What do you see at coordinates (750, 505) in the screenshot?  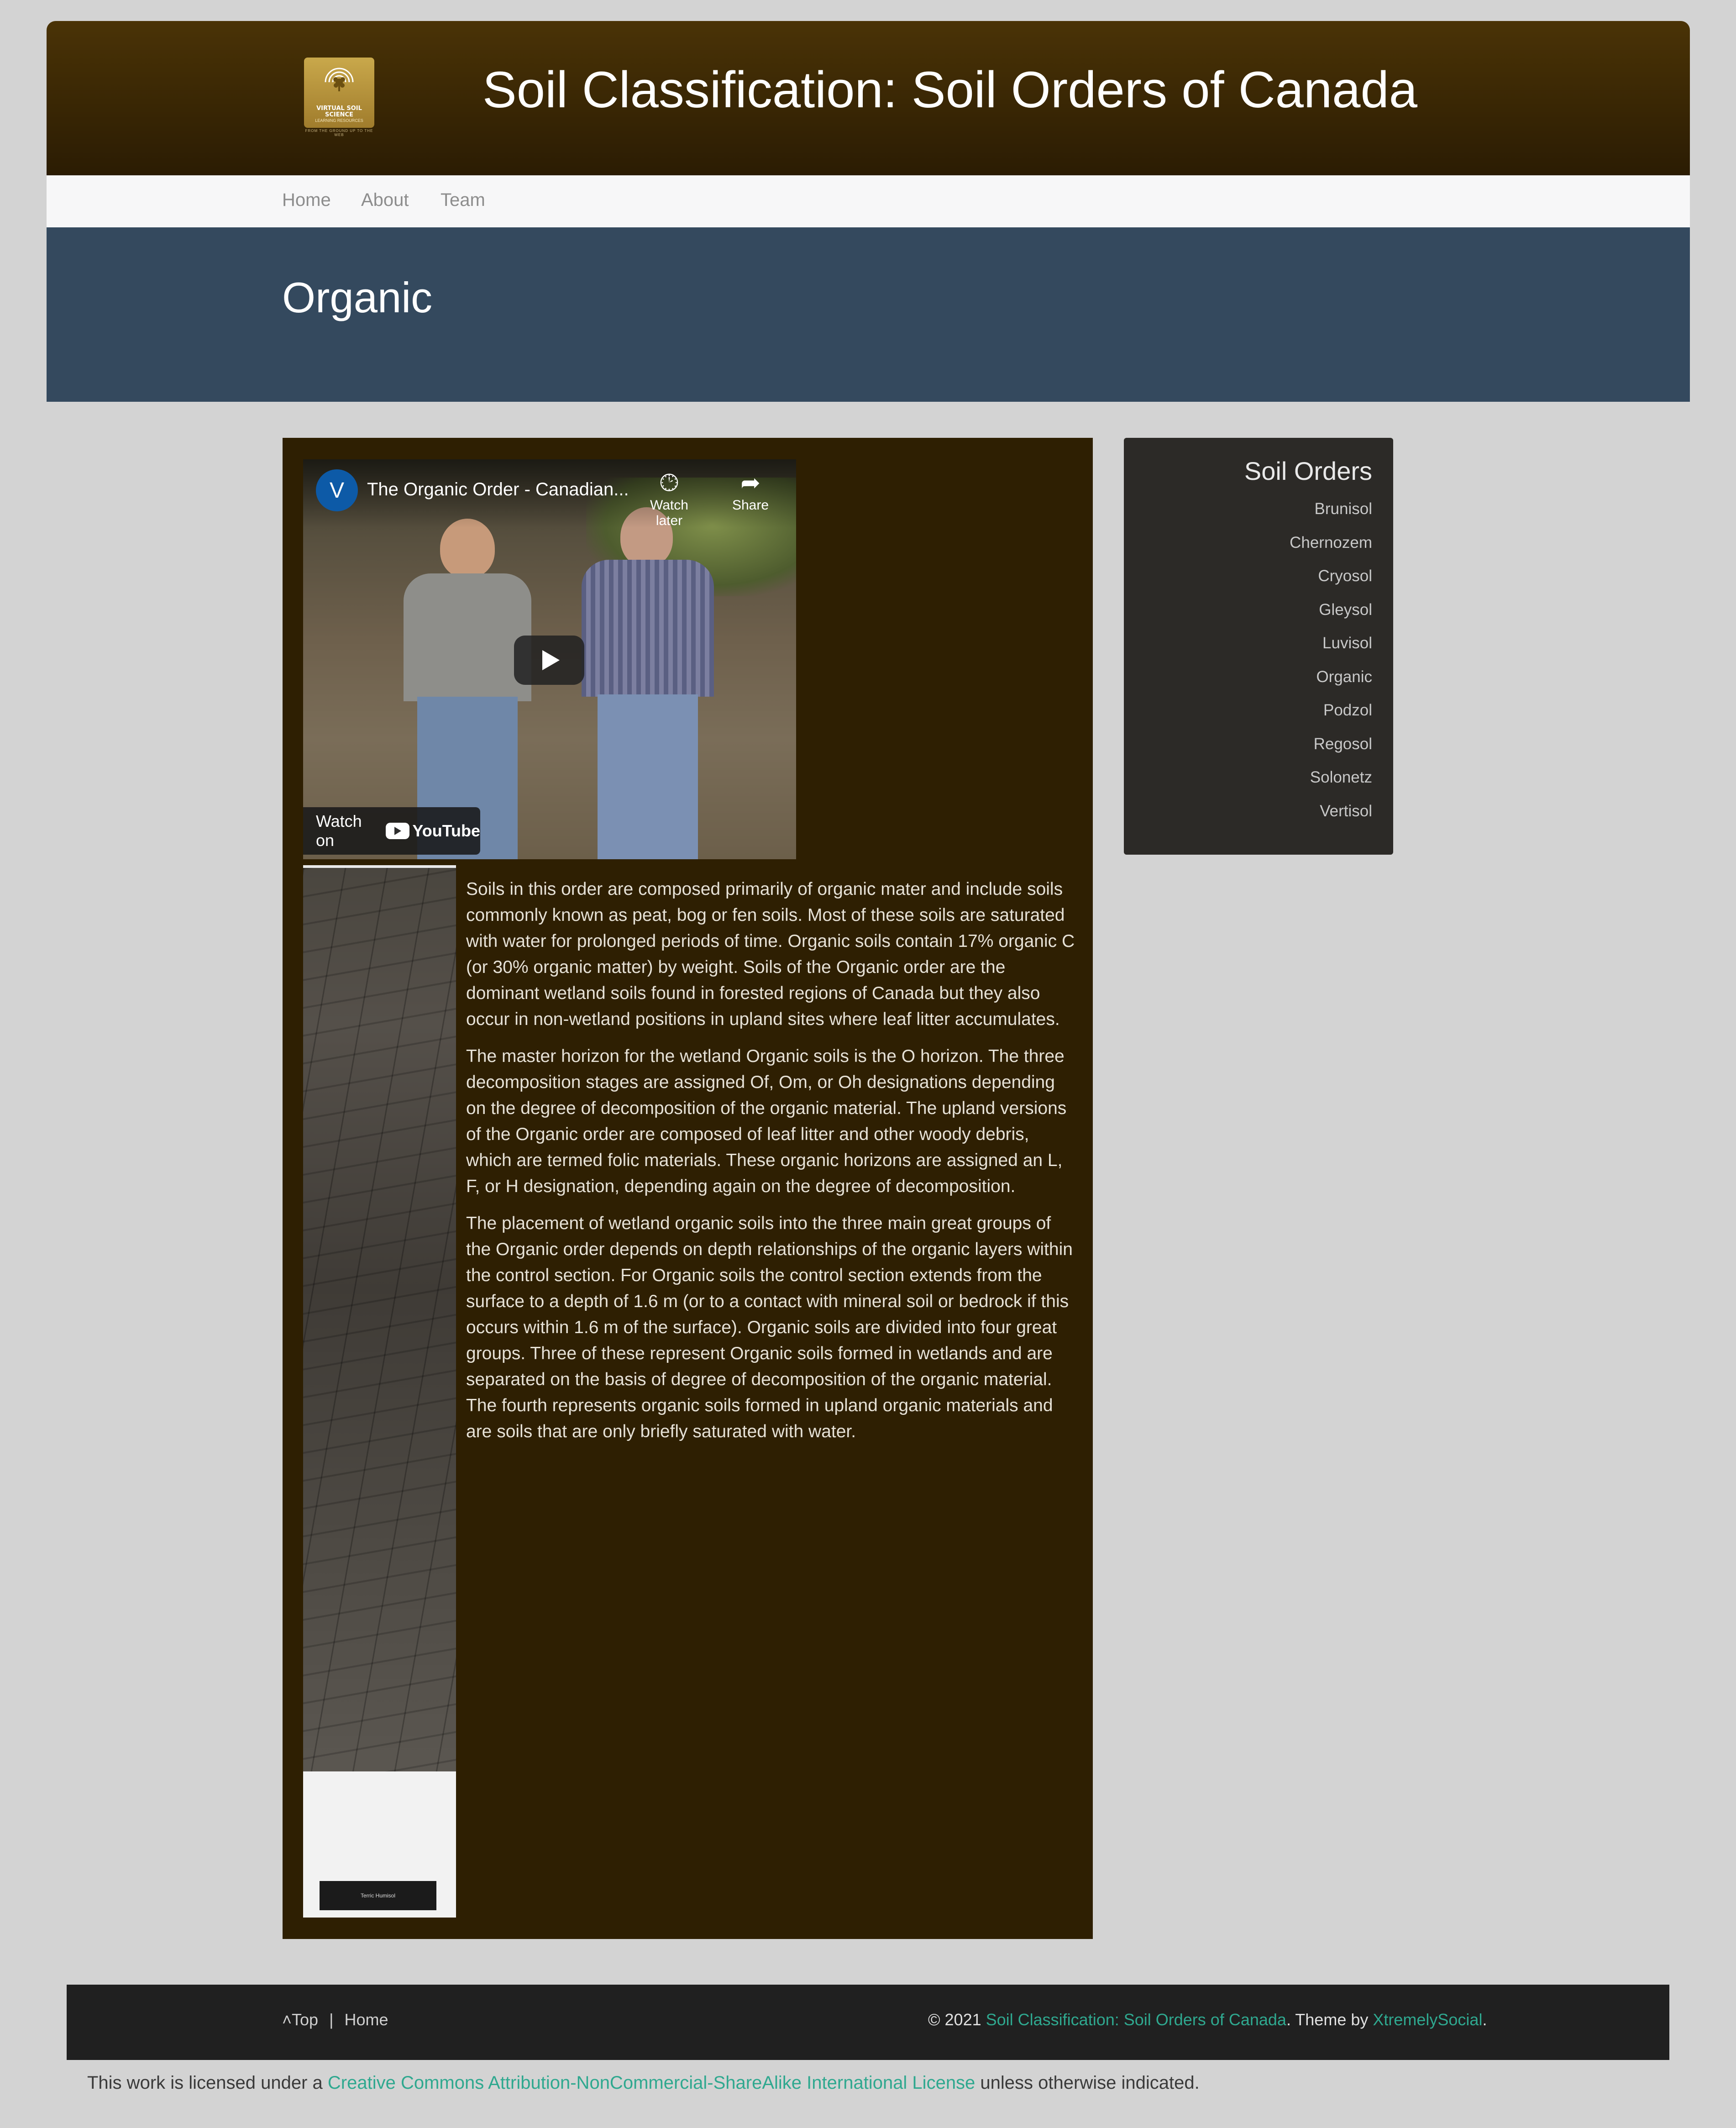 I see `share-label: Share` at bounding box center [750, 505].